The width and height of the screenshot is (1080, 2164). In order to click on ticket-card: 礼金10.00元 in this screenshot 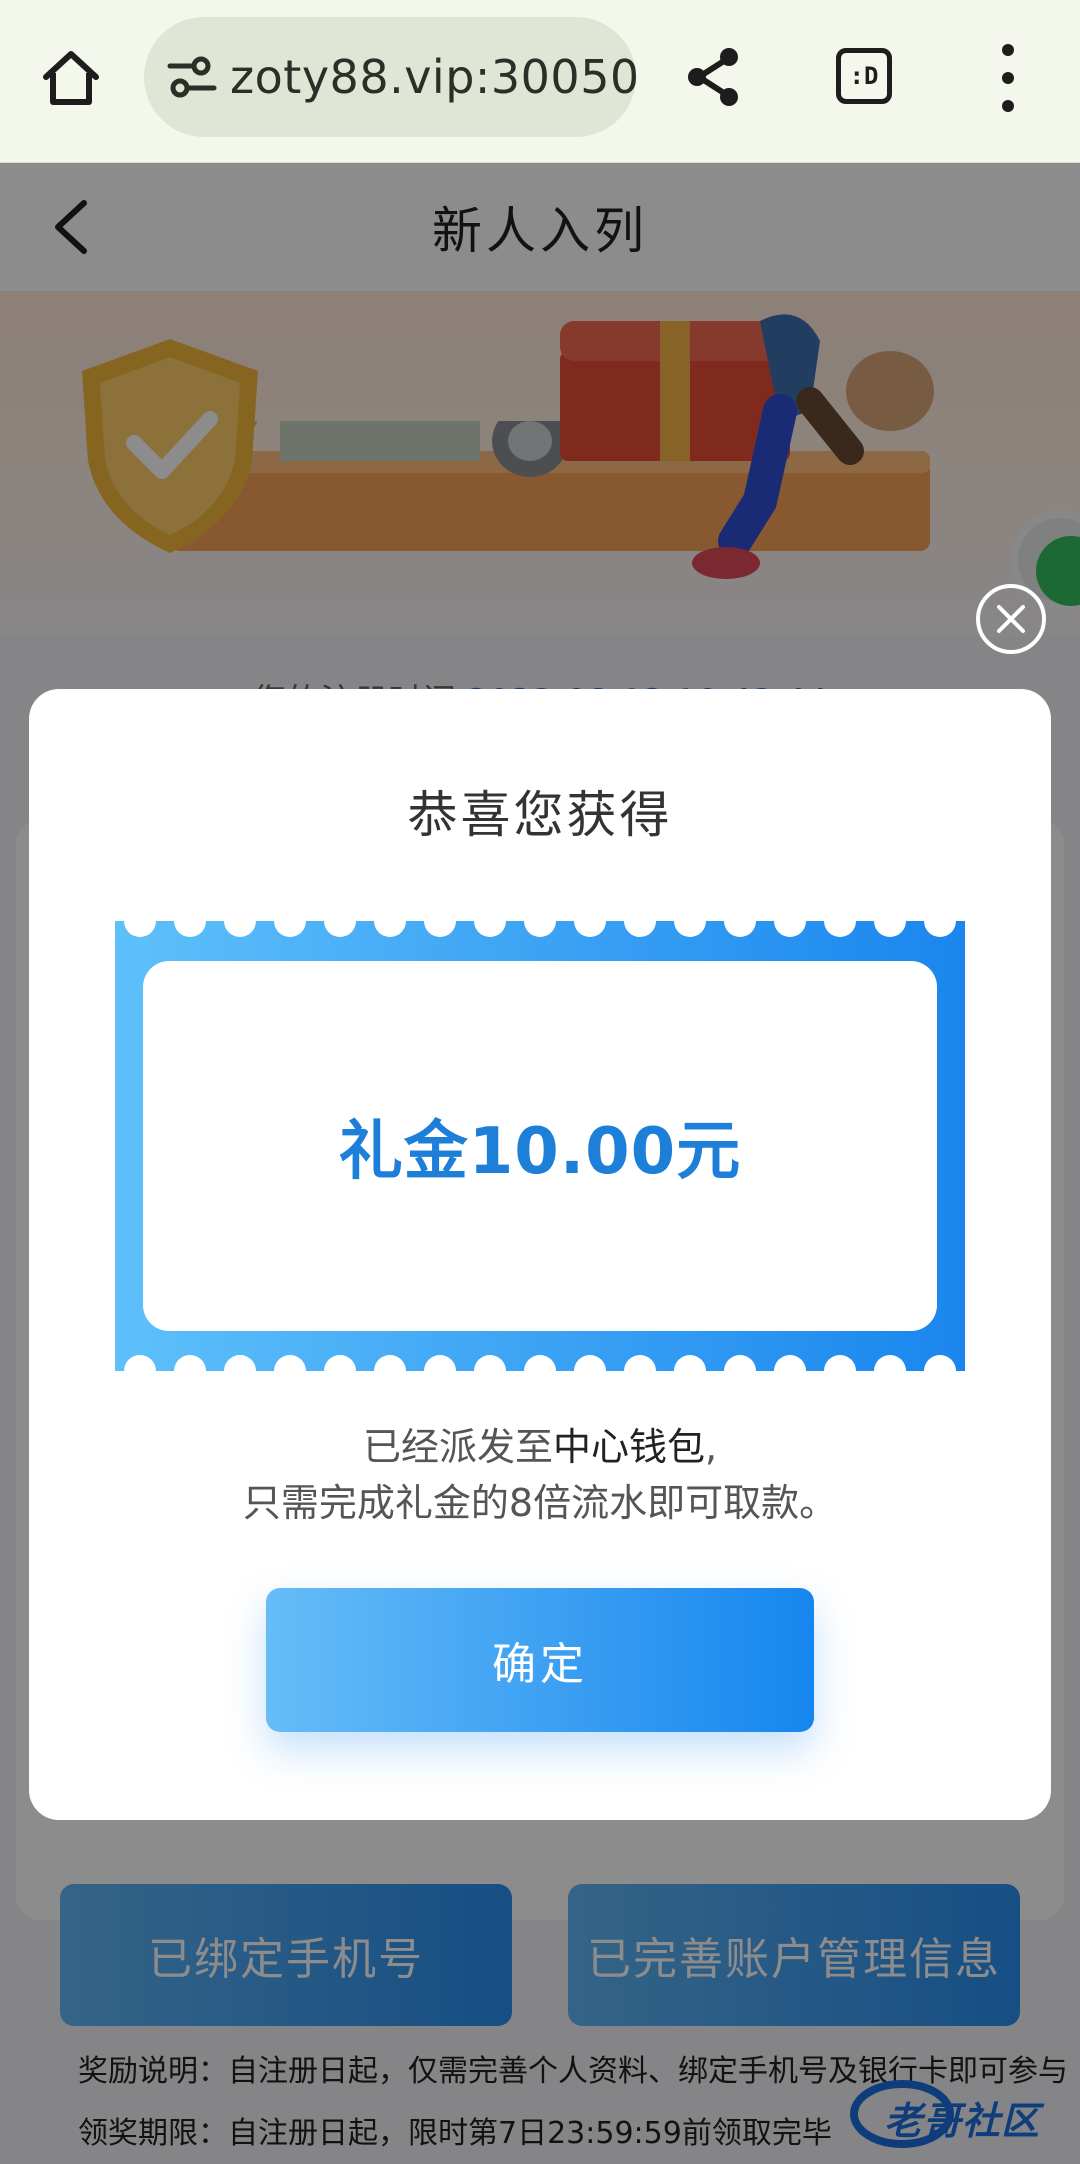, I will do `click(540, 1146)`.